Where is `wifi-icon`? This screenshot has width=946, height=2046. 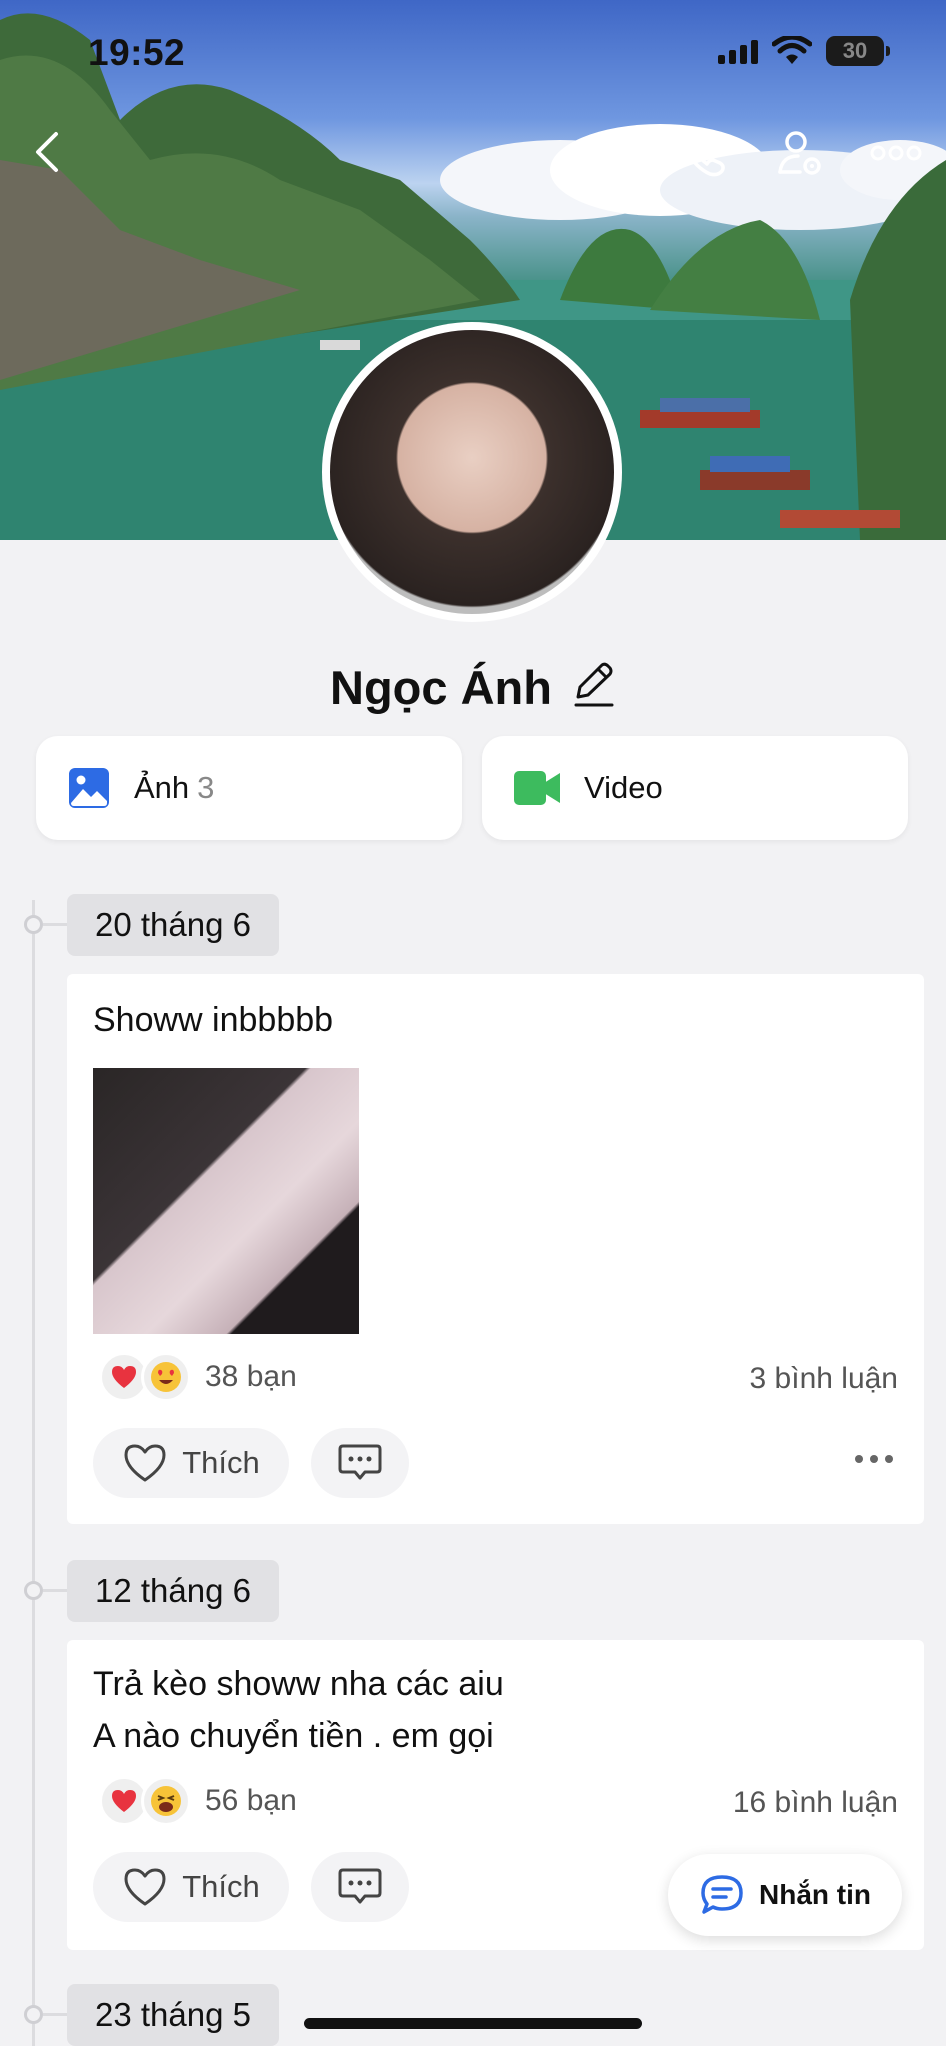
wifi-icon is located at coordinates (792, 50).